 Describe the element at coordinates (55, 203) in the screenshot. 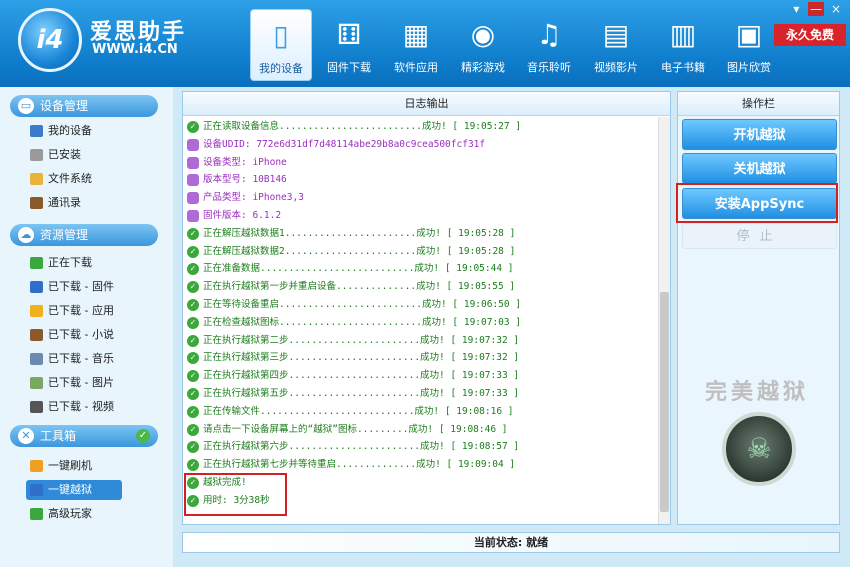

I see `sidebar-item-contacts: 通讯录` at that location.